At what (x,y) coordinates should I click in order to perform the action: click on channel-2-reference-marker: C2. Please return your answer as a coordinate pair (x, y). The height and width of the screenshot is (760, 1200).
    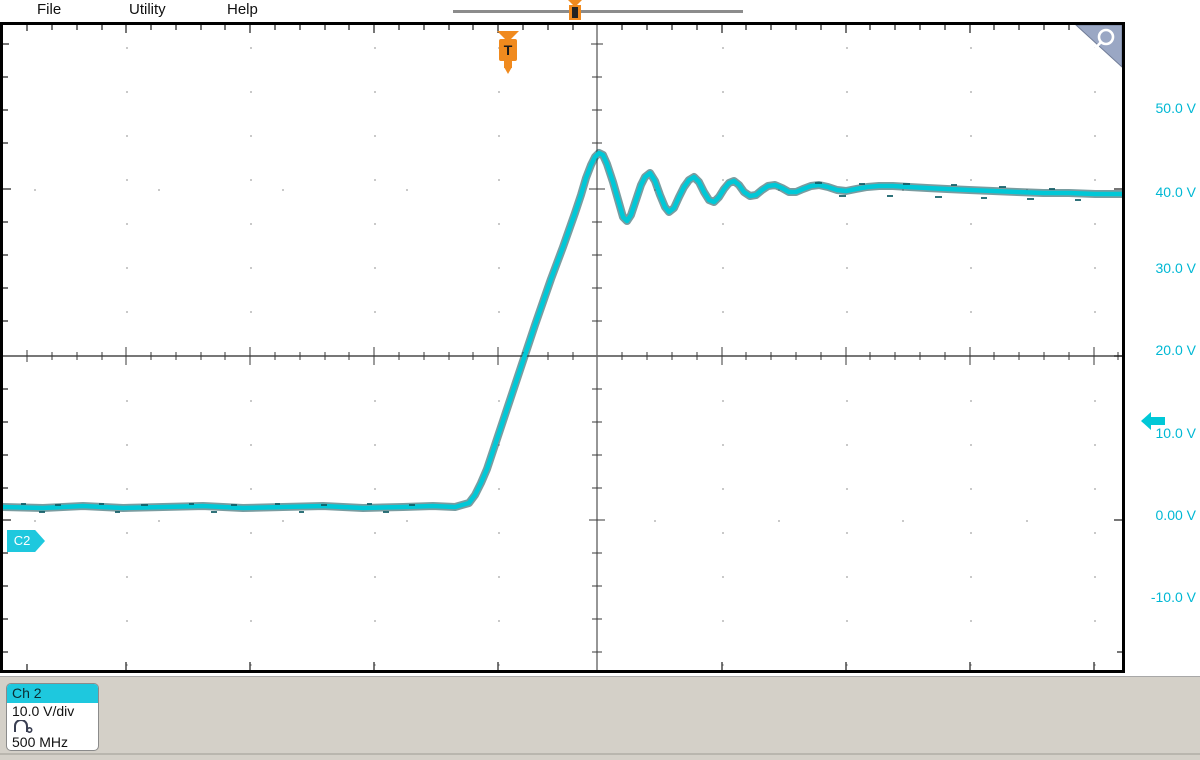
    Looking at the image, I should click on (26, 541).